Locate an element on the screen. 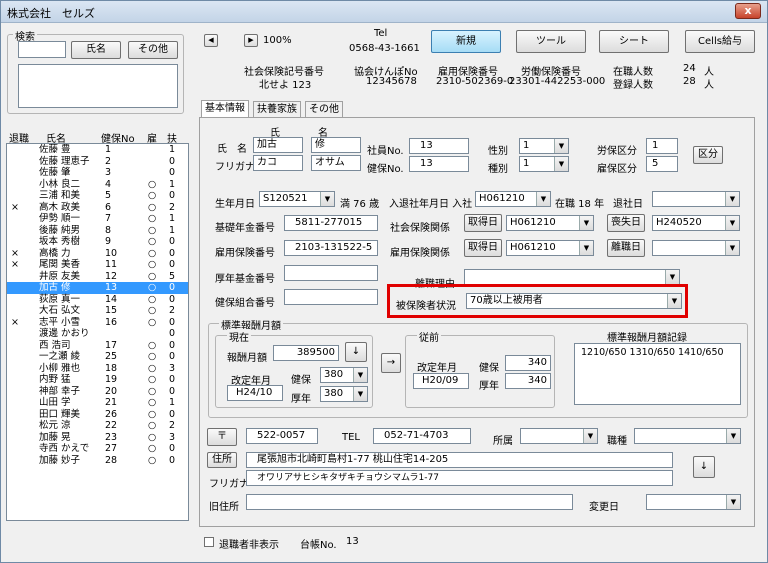 The height and width of the screenshot is (563, 768). list-item: 松元 涼 22 ○ 2 is located at coordinates (97, 426).